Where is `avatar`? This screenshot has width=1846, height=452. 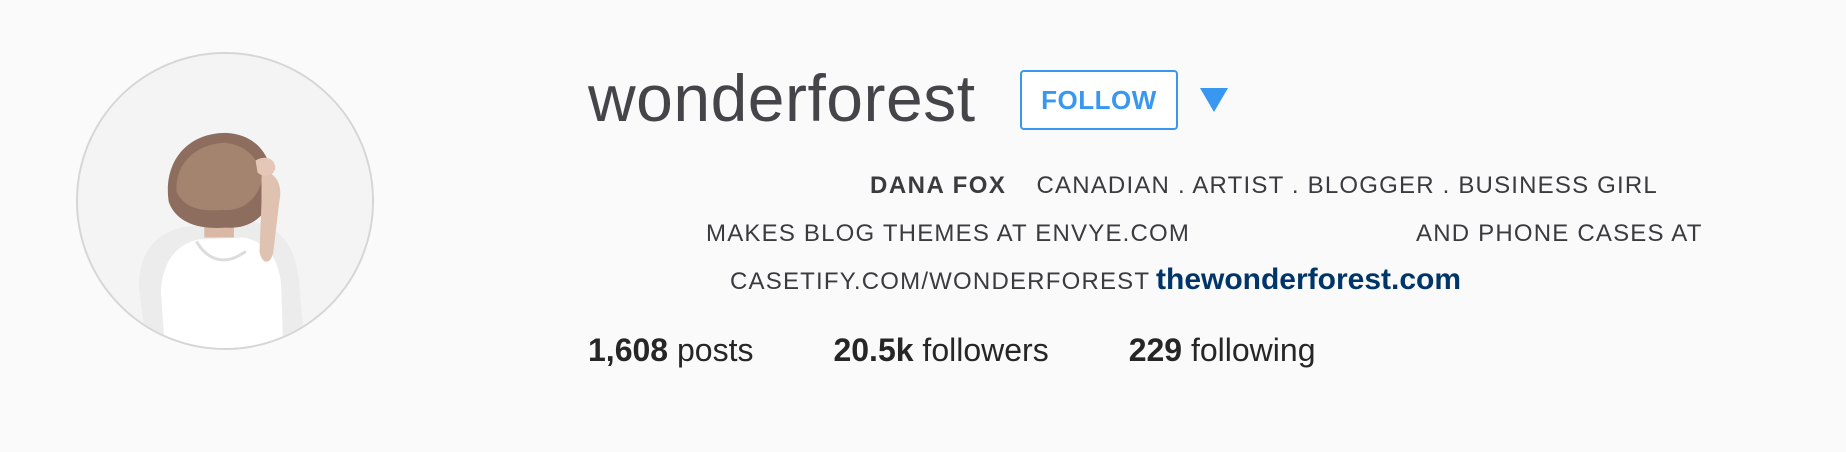
avatar is located at coordinates (225, 201).